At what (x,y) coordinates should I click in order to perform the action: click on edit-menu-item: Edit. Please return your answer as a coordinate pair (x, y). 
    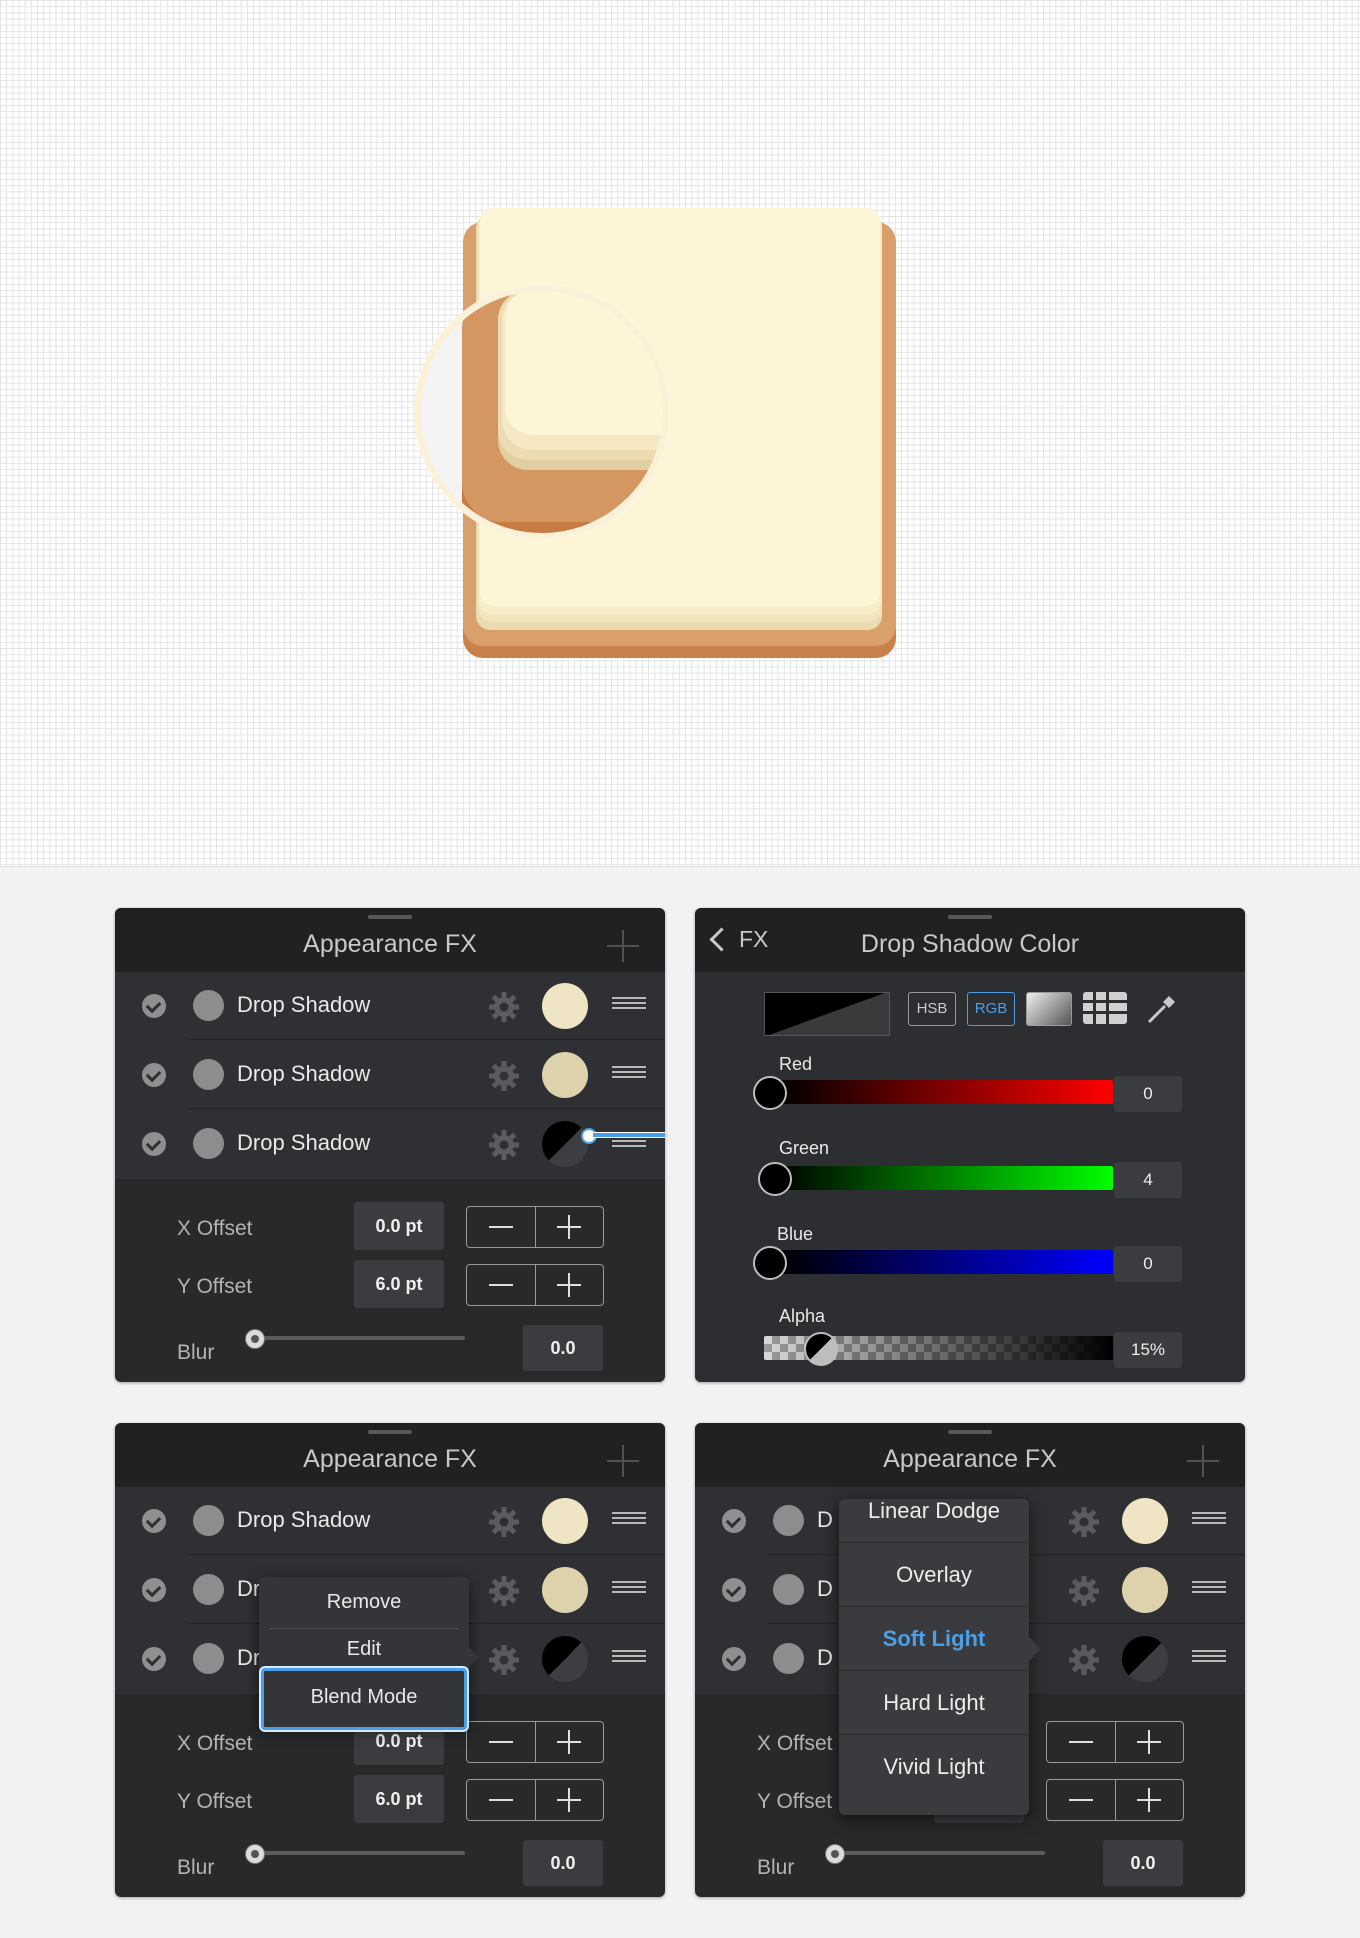
    Looking at the image, I should click on (364, 1649).